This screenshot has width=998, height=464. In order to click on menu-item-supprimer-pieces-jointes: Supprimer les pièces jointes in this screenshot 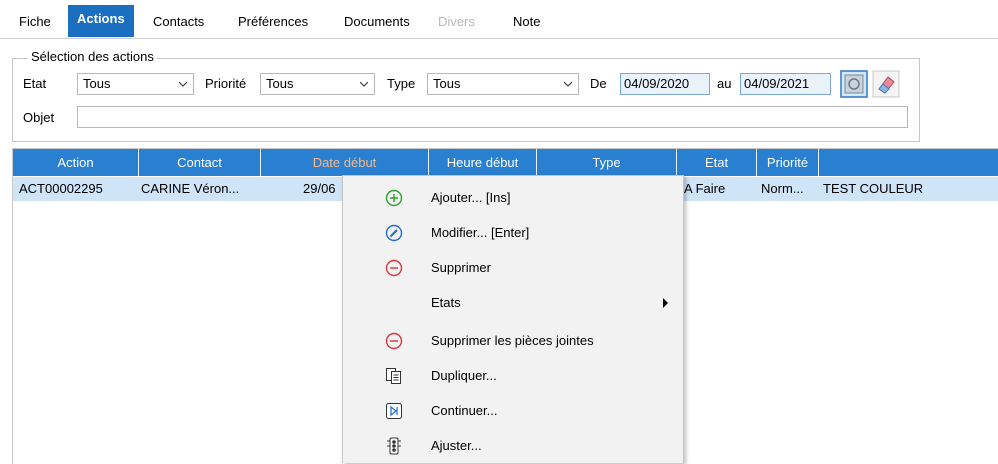, I will do `click(513, 341)`.